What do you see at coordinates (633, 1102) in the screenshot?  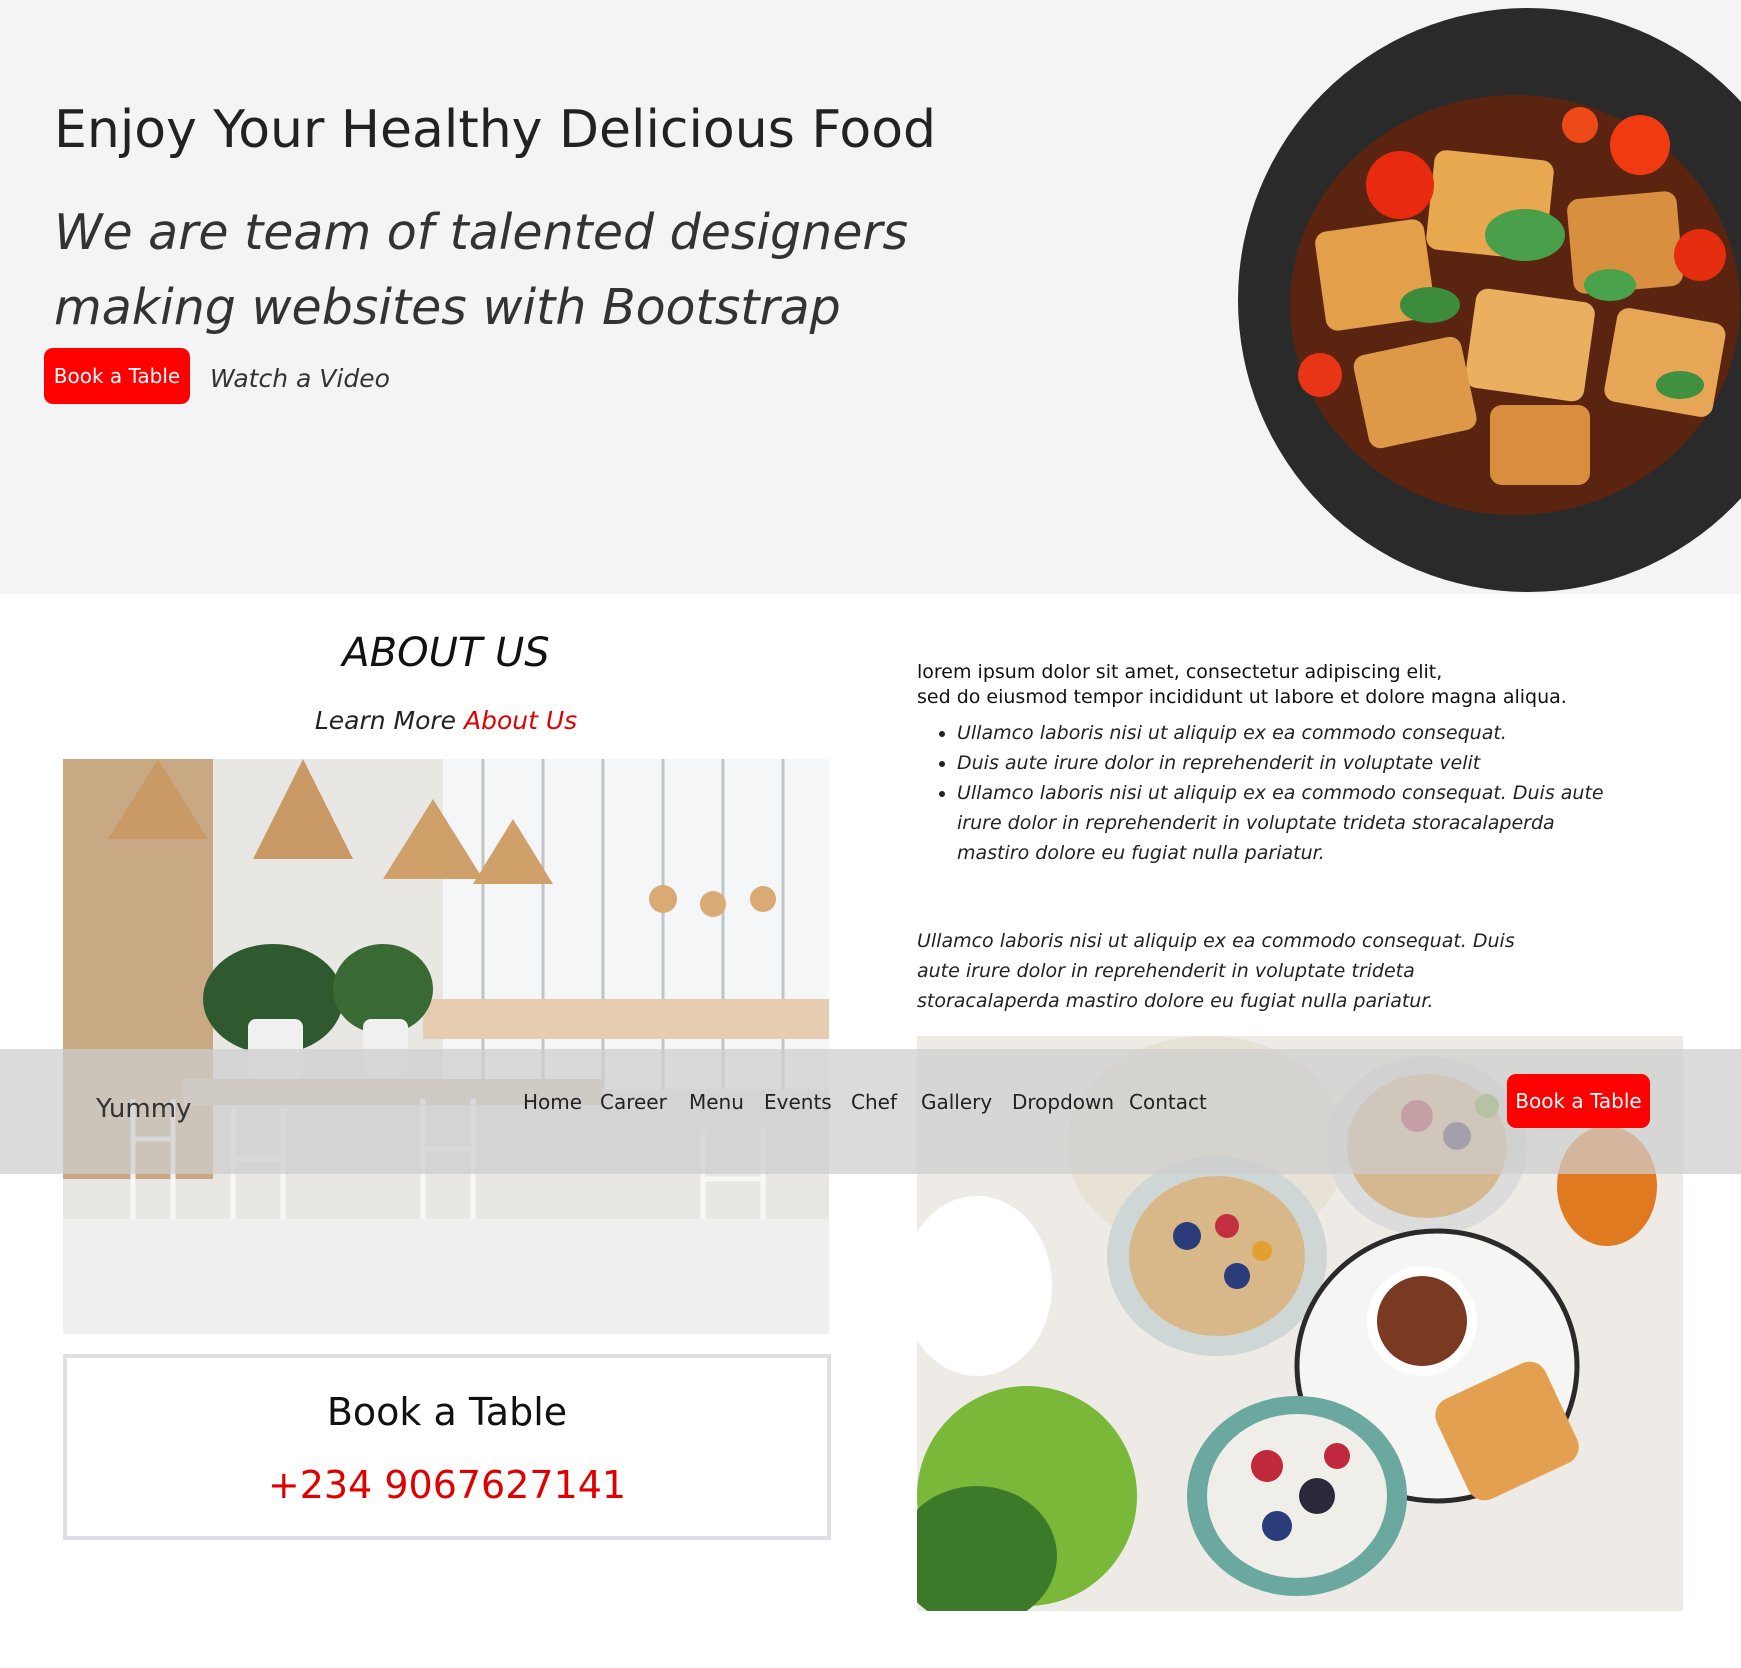 I see `nav-item-career: Career` at bounding box center [633, 1102].